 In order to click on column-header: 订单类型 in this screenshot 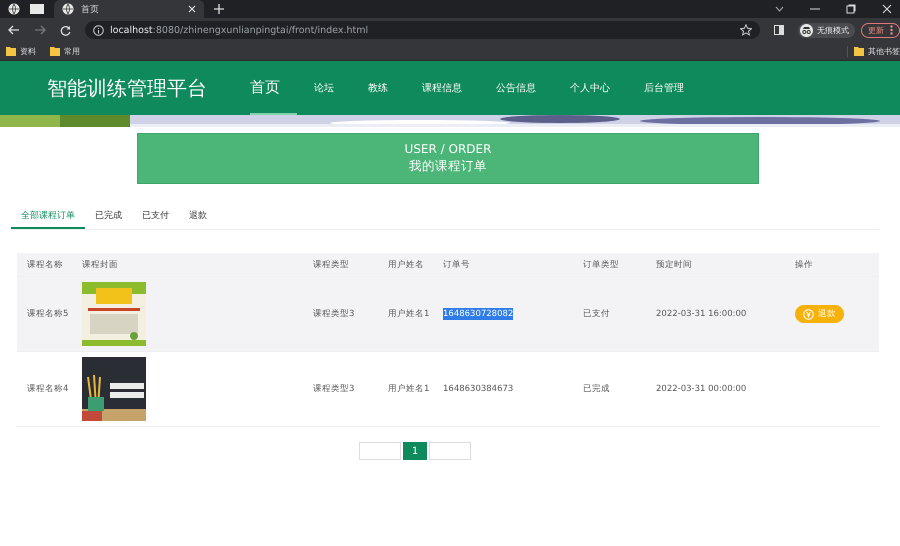, I will do `click(601, 264)`.